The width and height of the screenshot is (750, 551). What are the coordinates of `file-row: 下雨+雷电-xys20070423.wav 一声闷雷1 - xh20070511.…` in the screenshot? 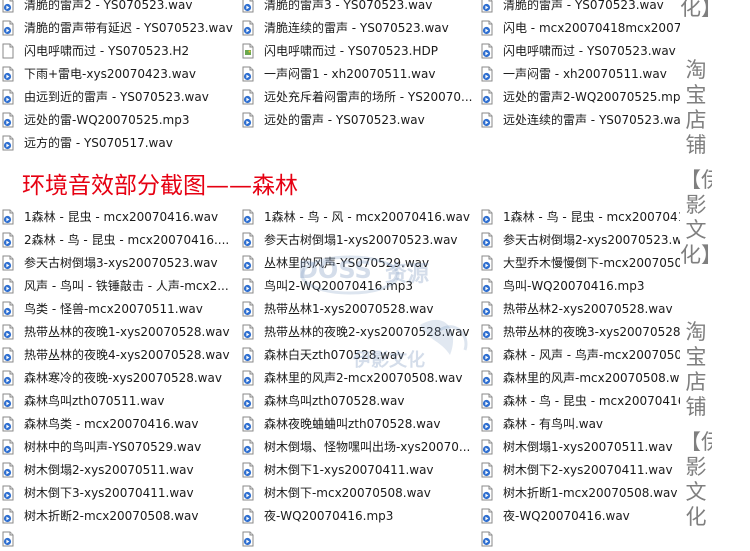 It's located at (340, 74).